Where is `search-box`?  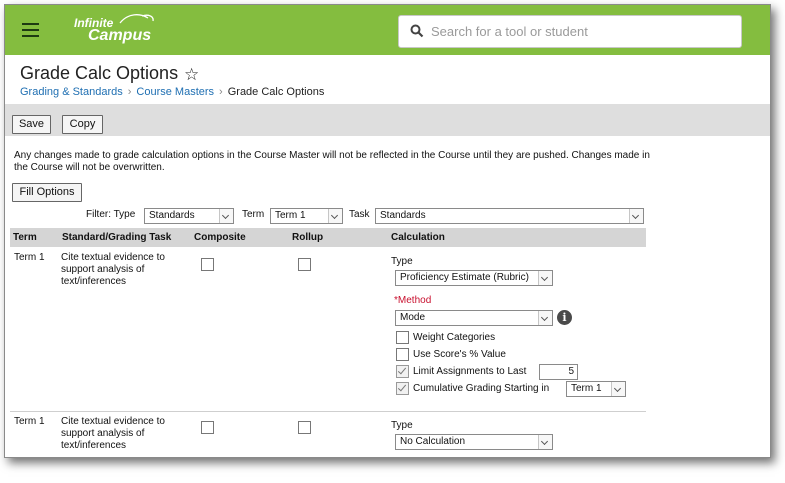 search-box is located at coordinates (570, 31).